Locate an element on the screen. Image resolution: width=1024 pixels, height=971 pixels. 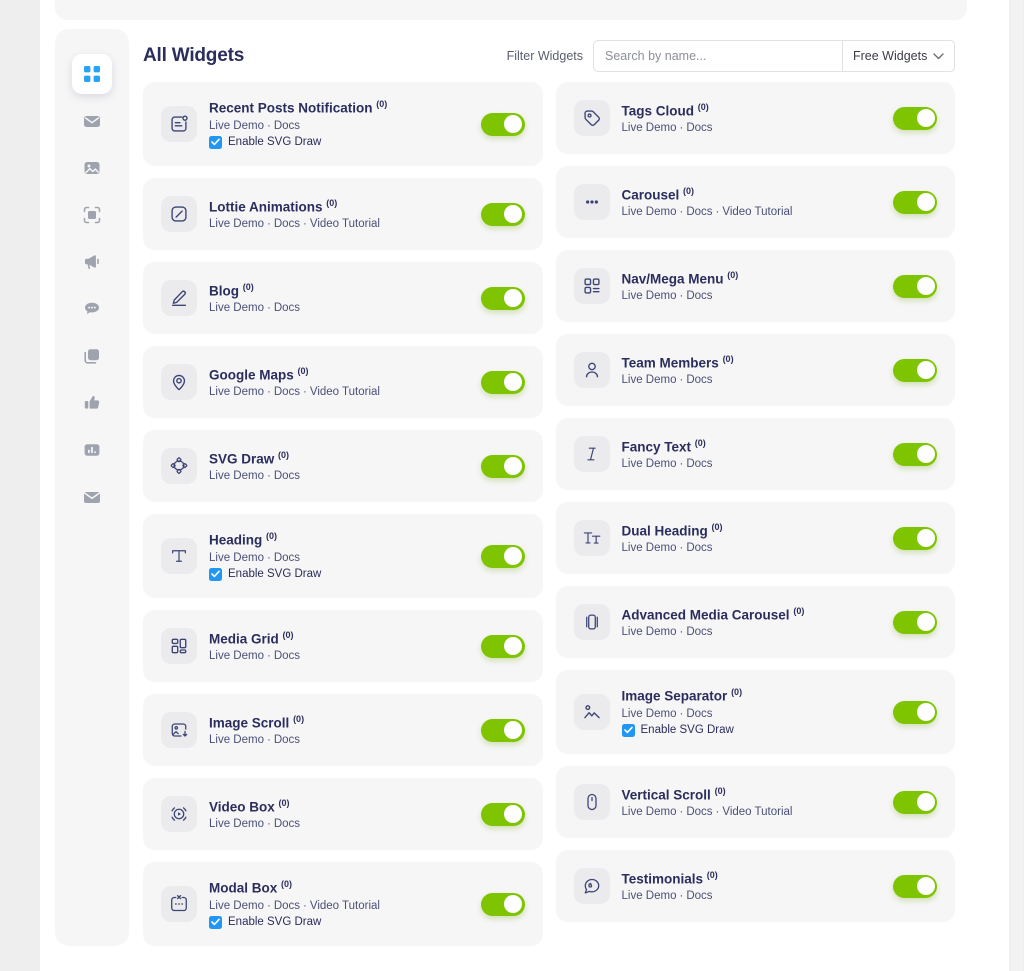
widget-type-select: Free Widgets is located at coordinates (899, 56).